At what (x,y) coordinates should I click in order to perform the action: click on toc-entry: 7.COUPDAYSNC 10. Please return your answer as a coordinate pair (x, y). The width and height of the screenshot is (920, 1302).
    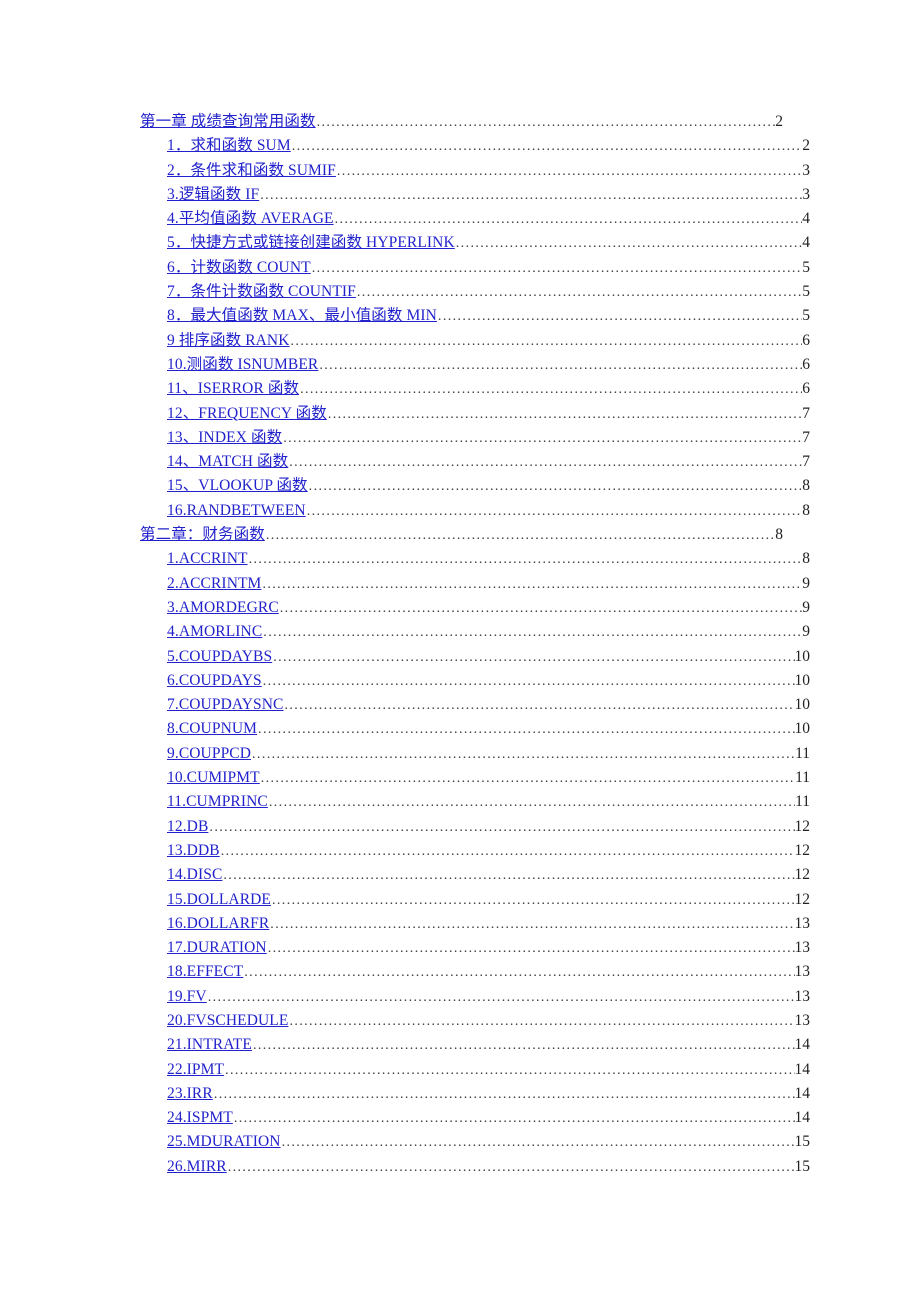
    Looking at the image, I should click on (475, 705).